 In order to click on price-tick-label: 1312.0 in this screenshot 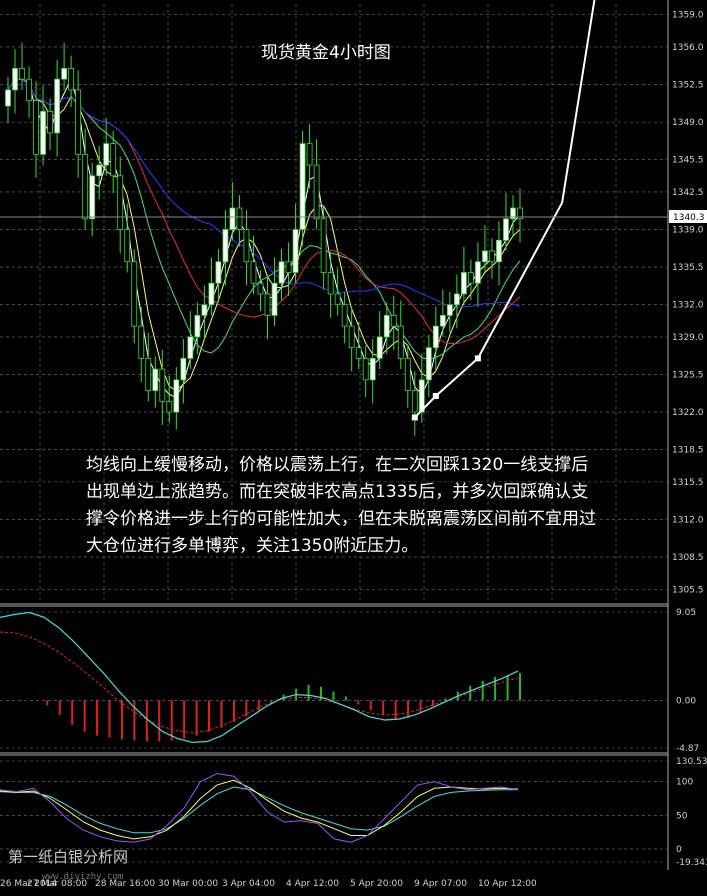, I will do `click(688, 520)`.